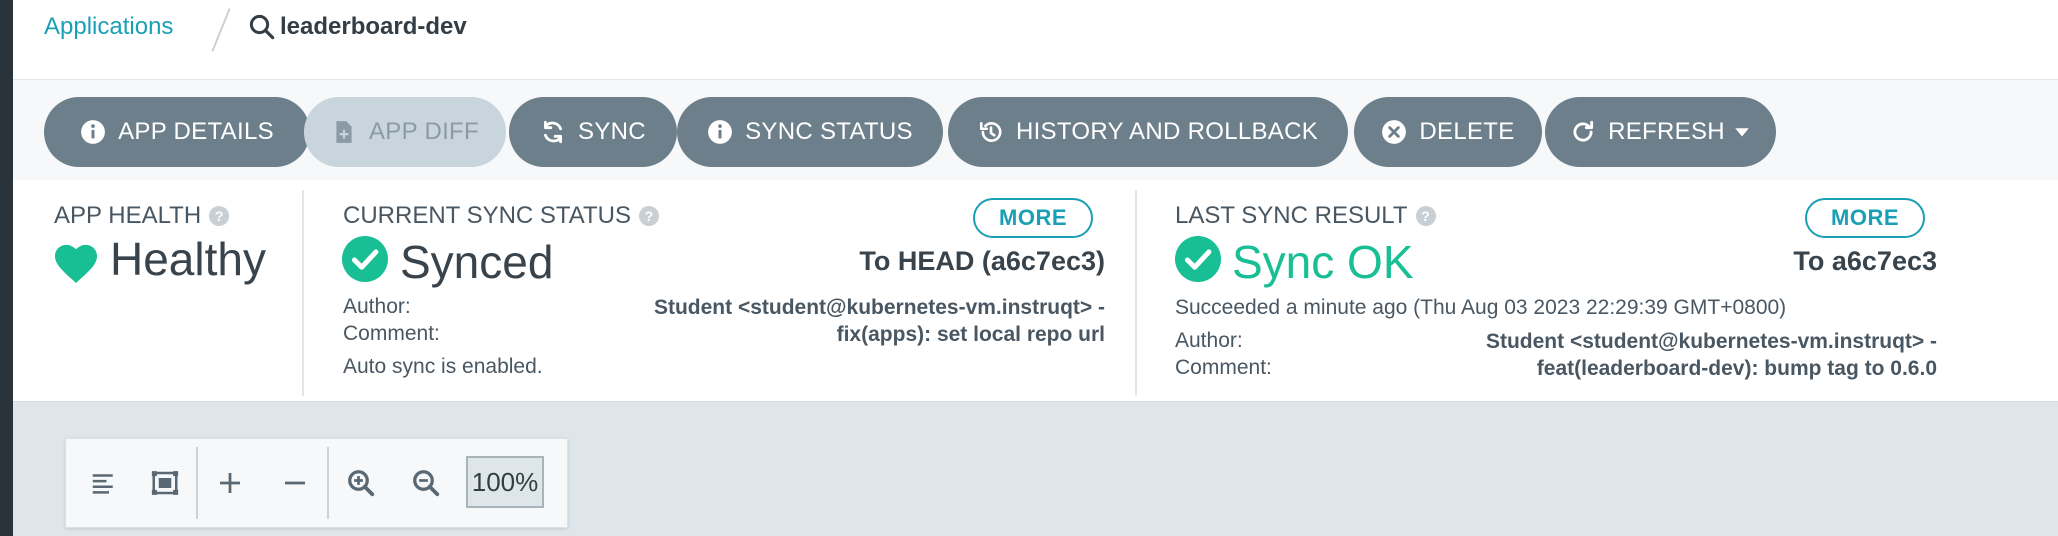 The height and width of the screenshot is (536, 2058). Describe the element at coordinates (6, 268) in the screenshot. I see `left-nav-strip` at that location.